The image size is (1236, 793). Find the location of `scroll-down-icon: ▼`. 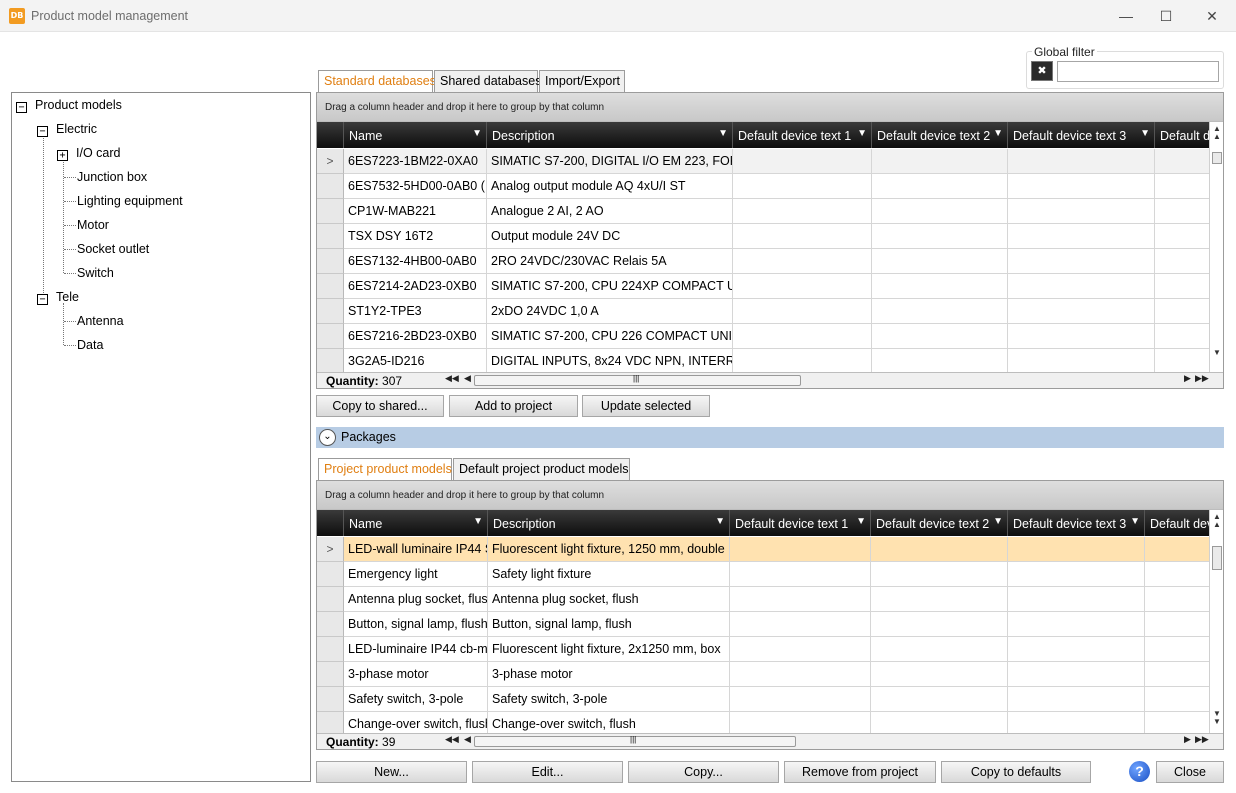

scroll-down-icon: ▼ is located at coordinates (1217, 722).